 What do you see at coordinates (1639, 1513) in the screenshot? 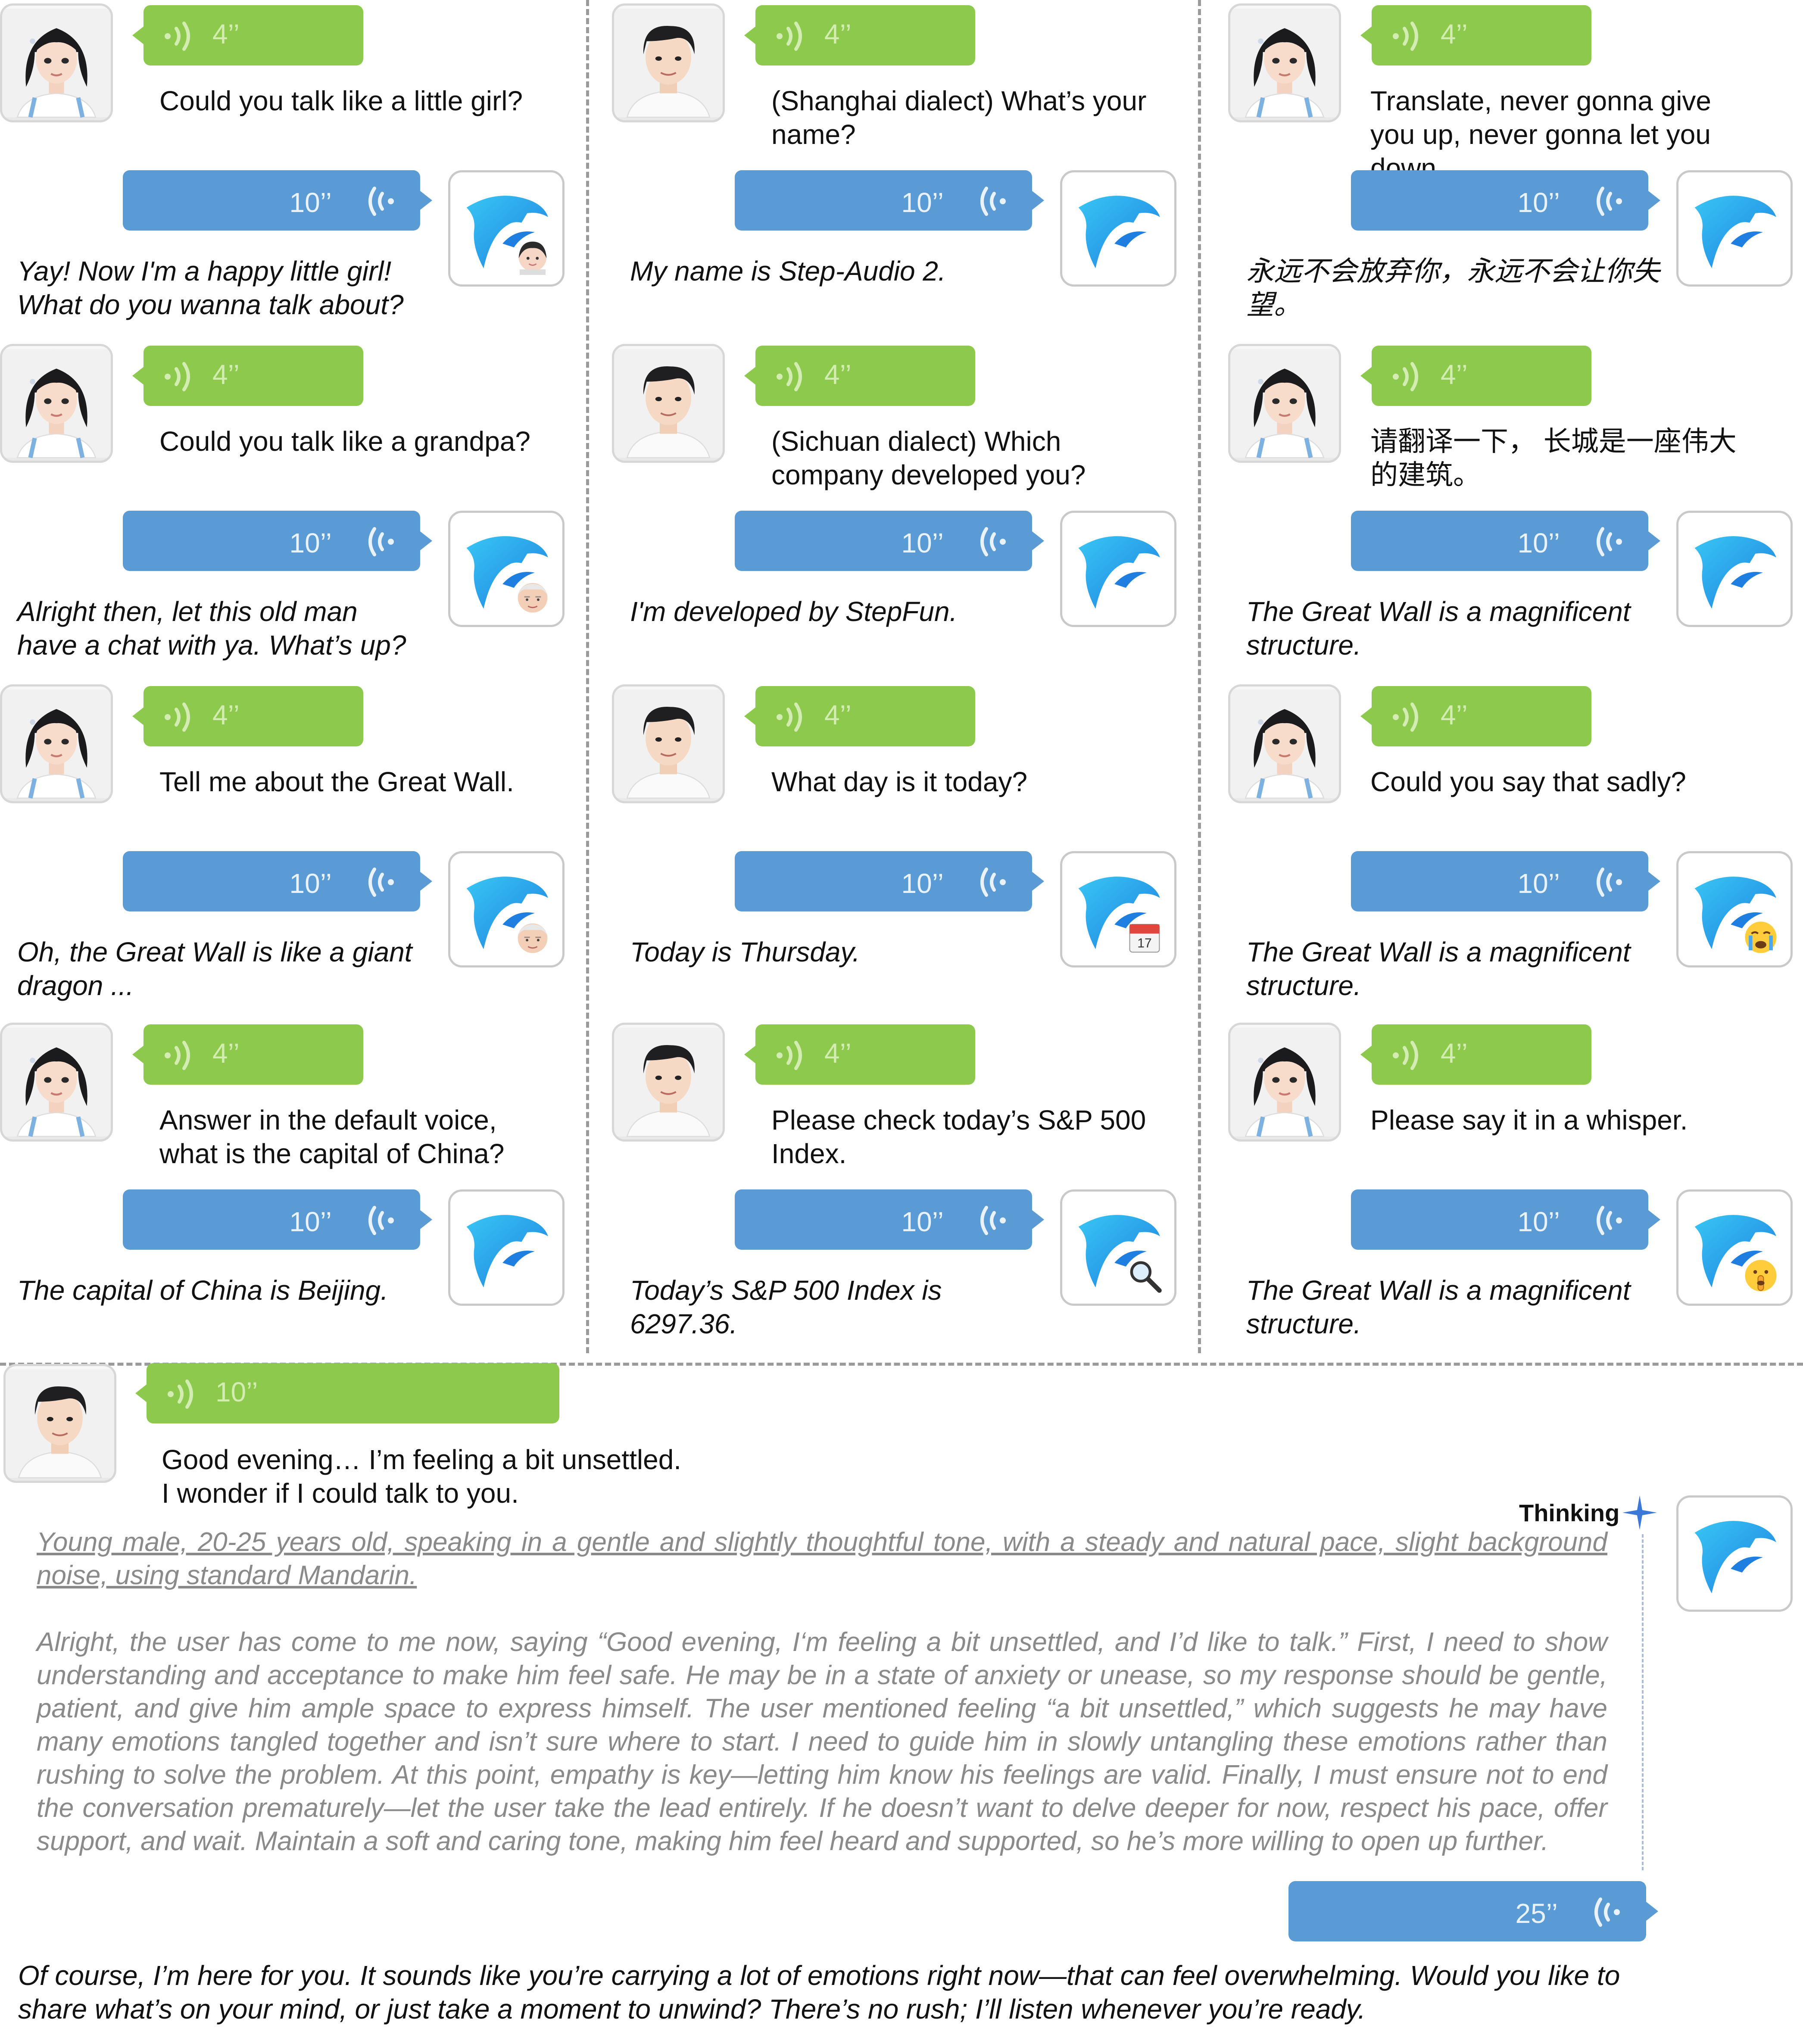
I see `sparkle-icon` at bounding box center [1639, 1513].